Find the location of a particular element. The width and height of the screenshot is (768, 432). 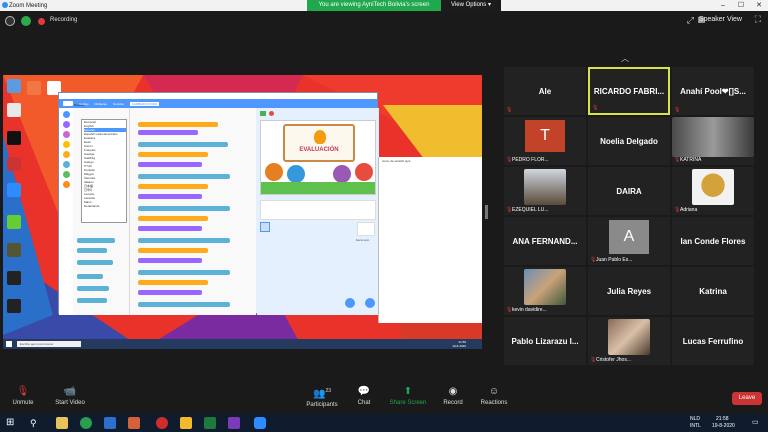

stage: EVALUACIÓN is located at coordinates (318, 157).